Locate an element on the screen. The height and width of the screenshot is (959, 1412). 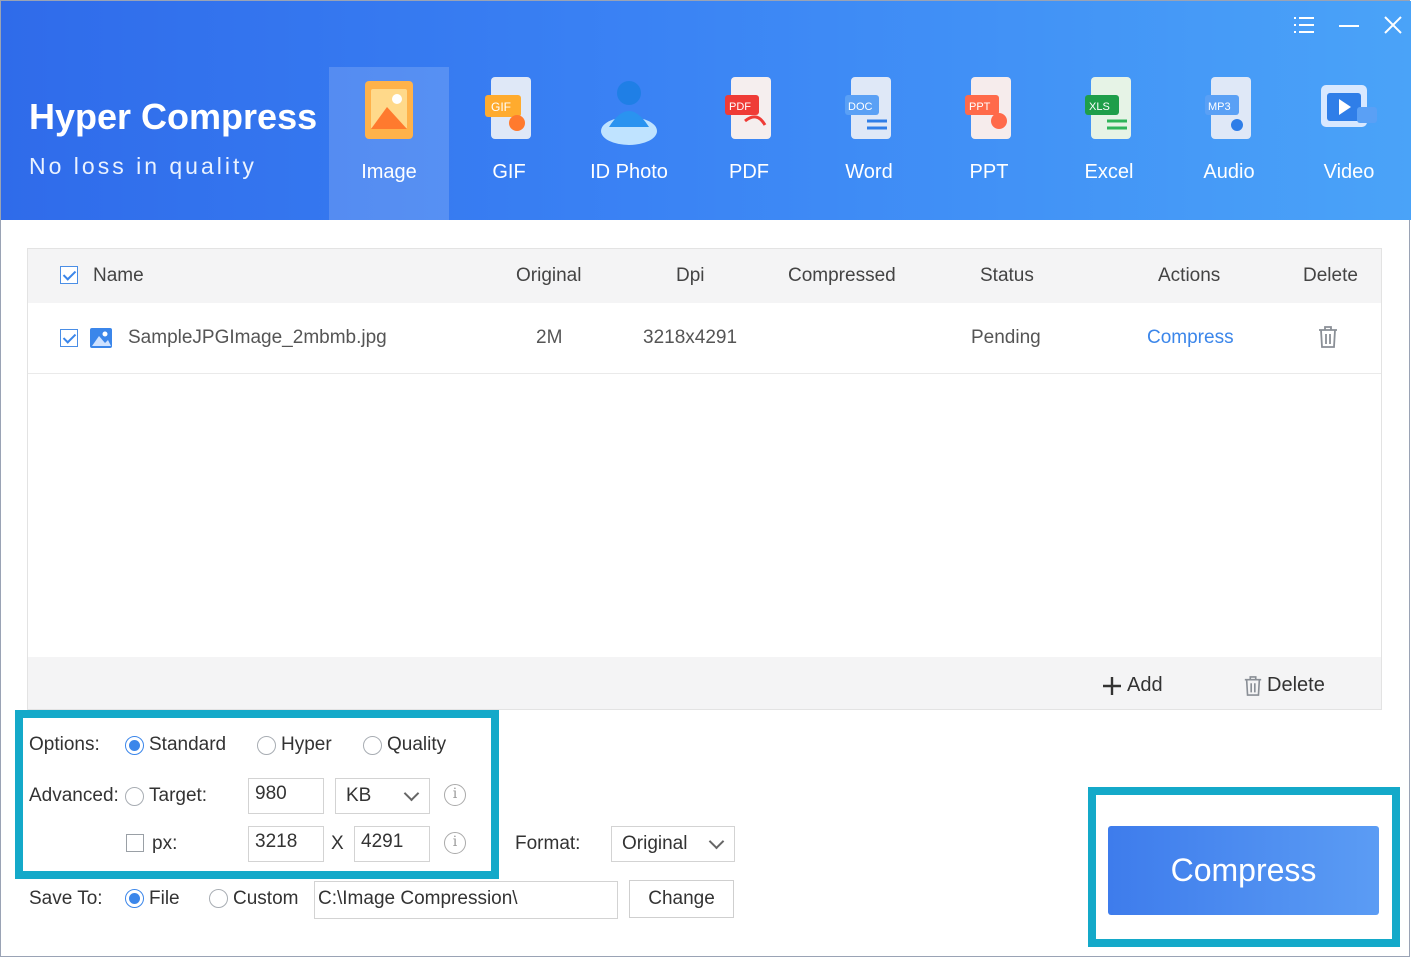
column-status: Status is located at coordinates (1007, 275).